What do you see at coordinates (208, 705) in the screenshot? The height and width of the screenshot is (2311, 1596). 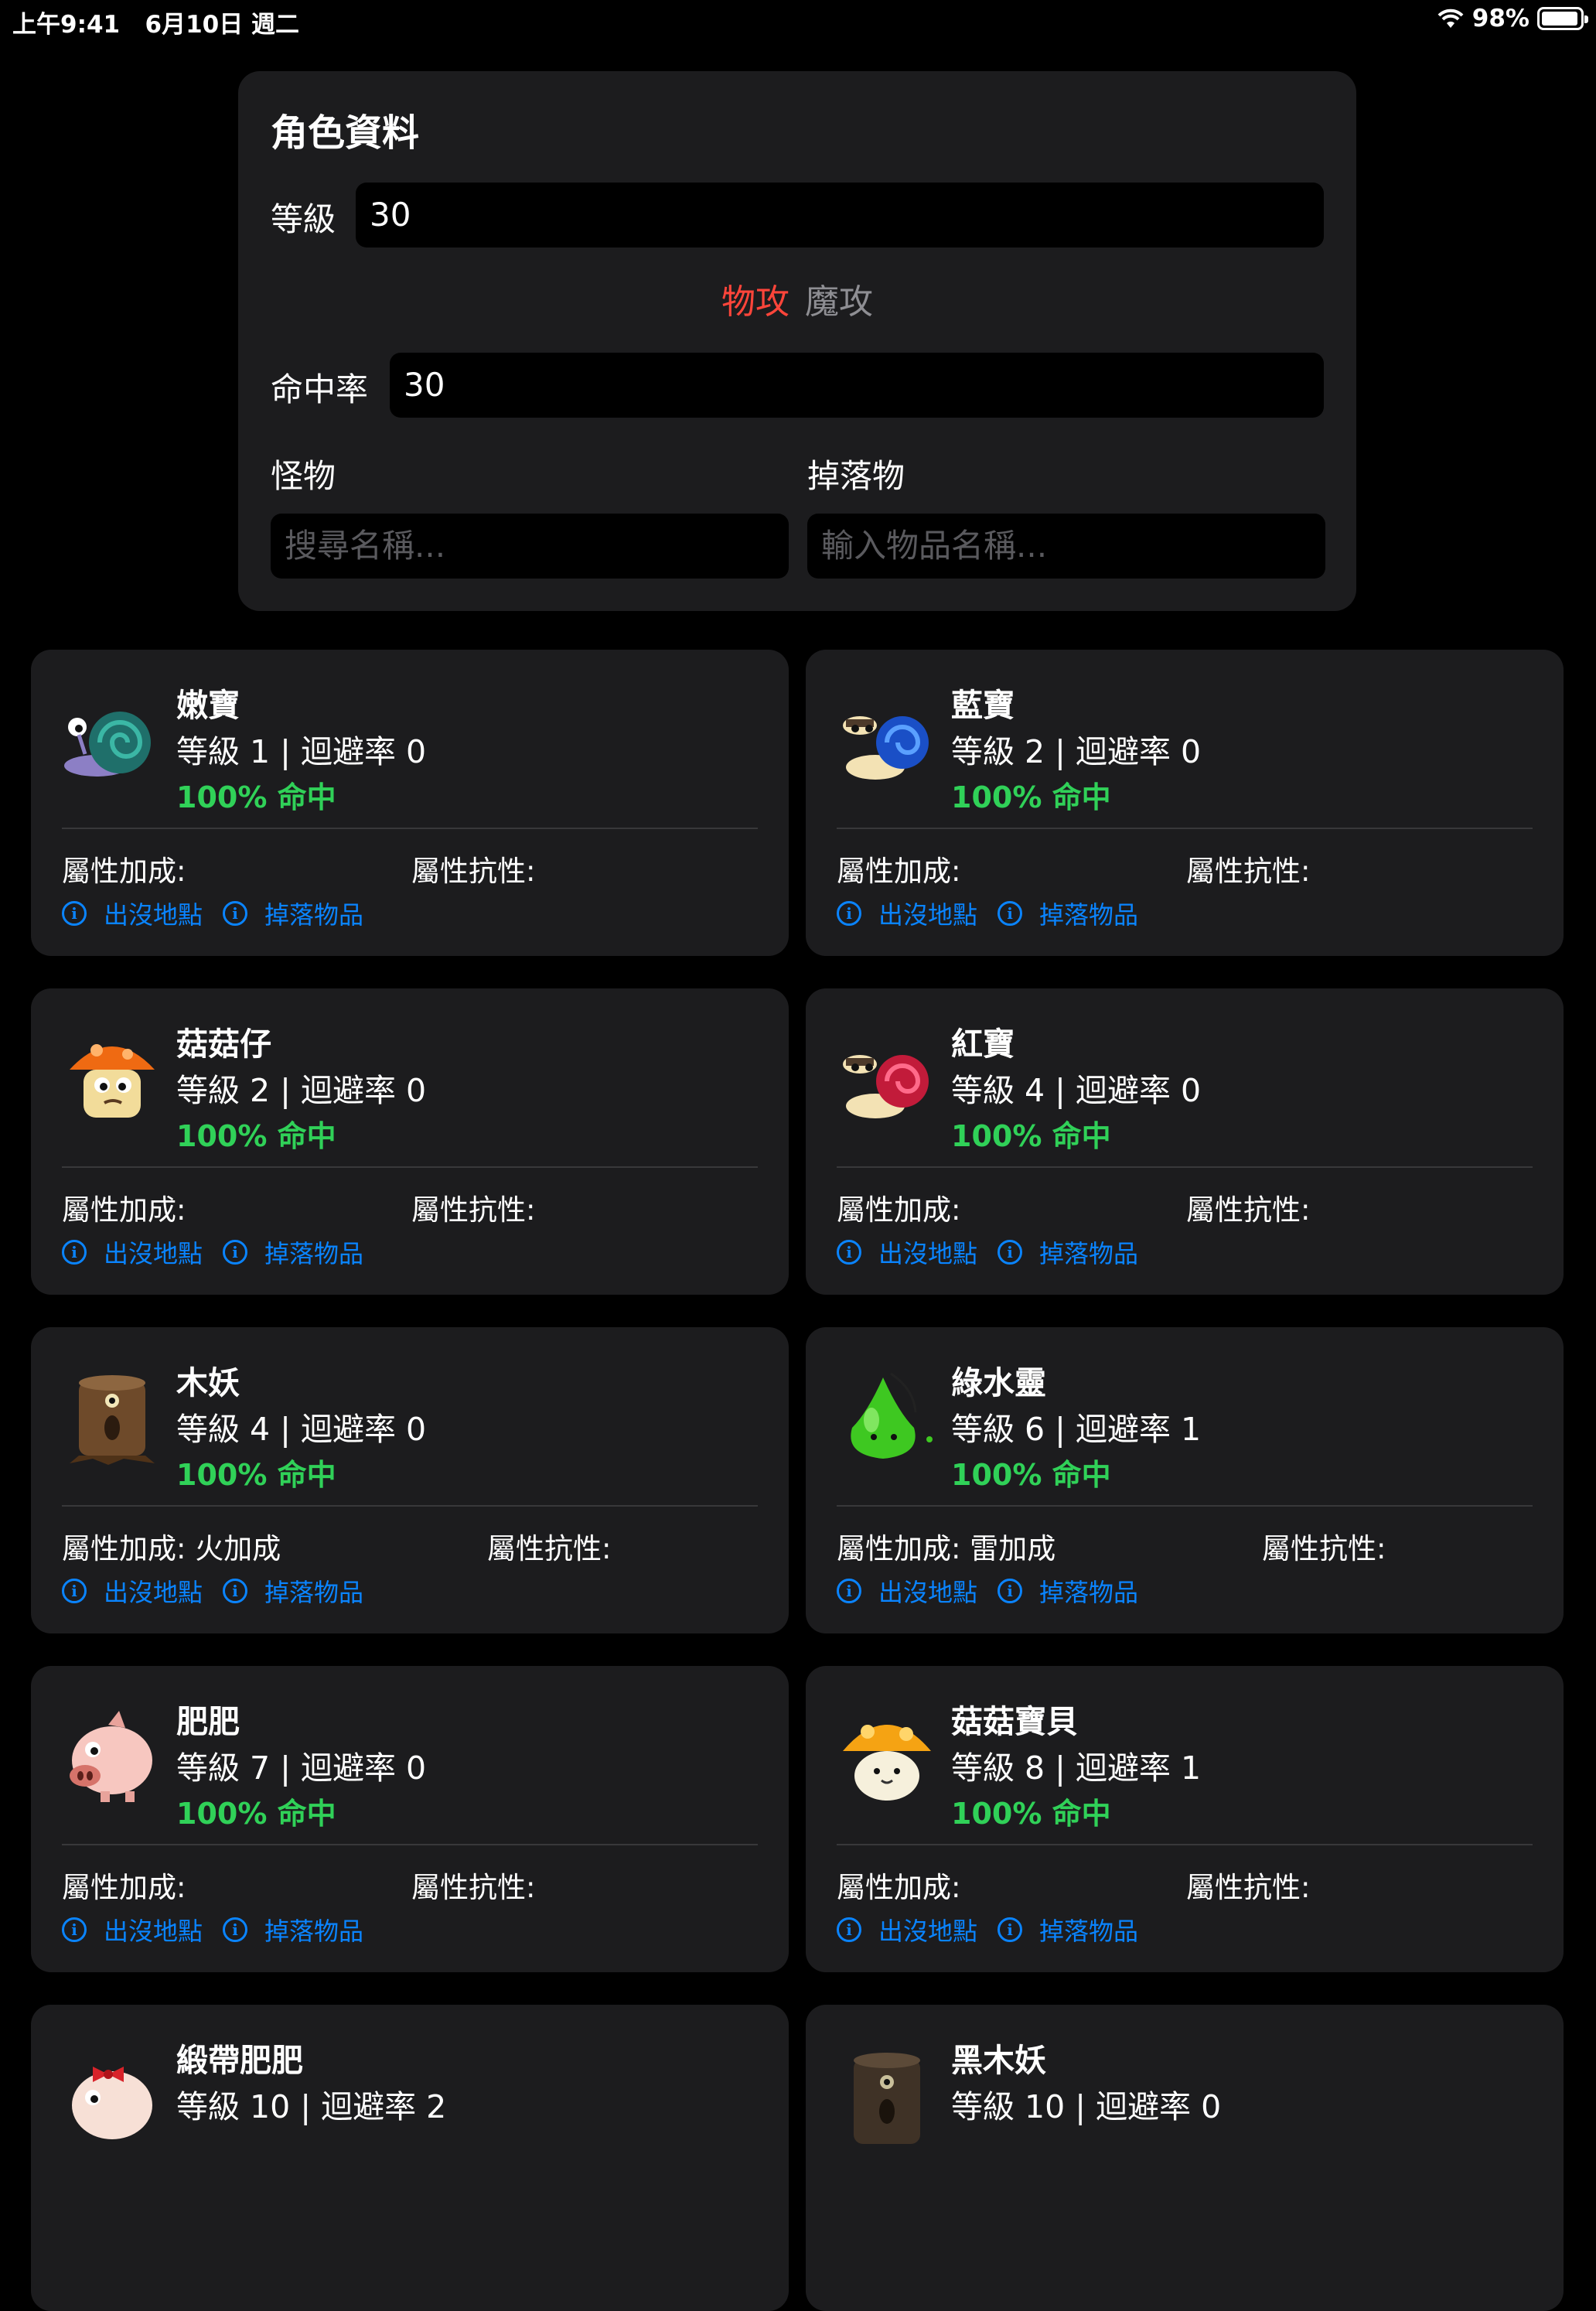 I see `monster-name: 嫩寶` at bounding box center [208, 705].